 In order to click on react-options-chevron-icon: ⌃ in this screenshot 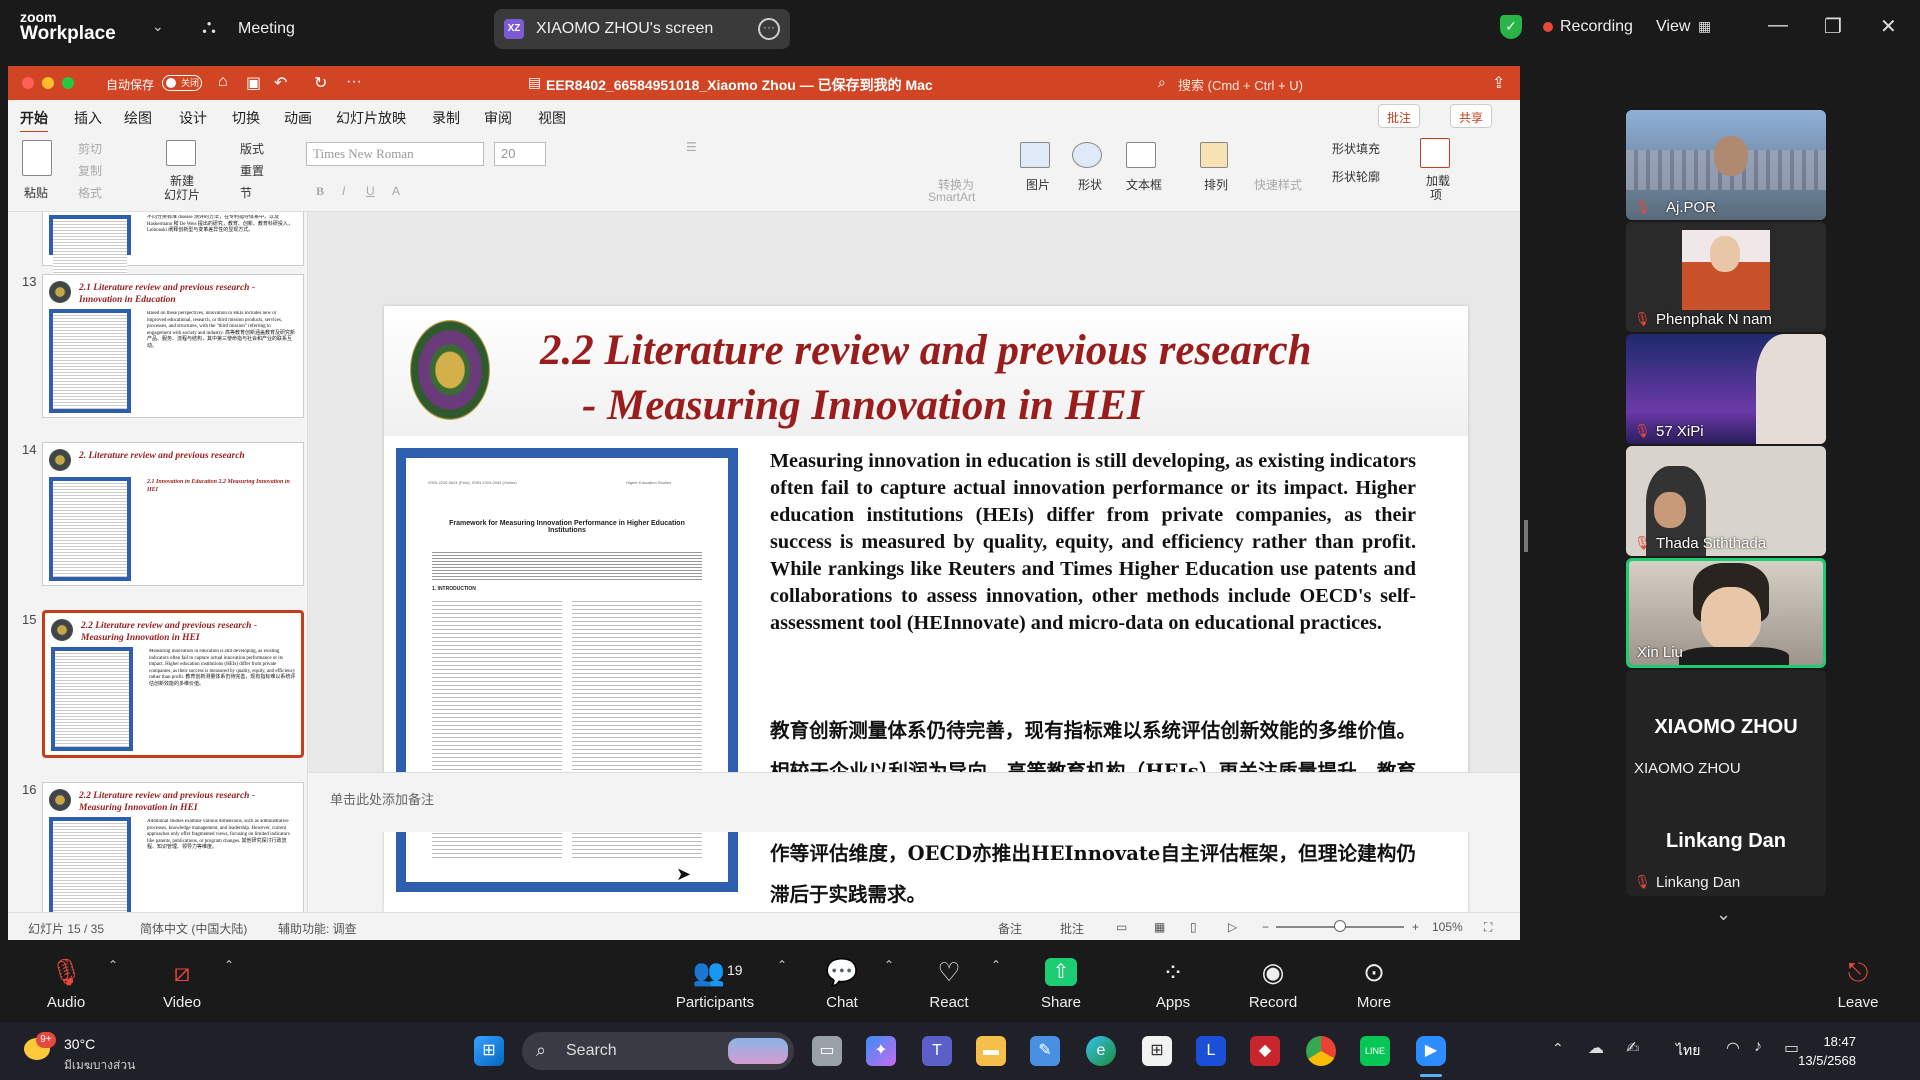, I will do `click(996, 965)`.